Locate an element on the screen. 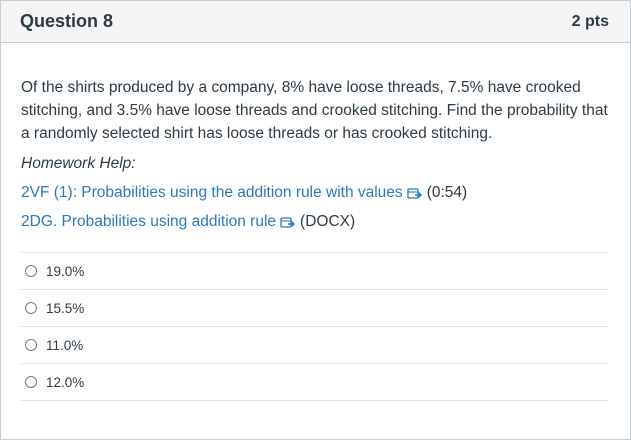 The width and height of the screenshot is (631, 440). answer-option: 12.0% is located at coordinates (314, 382).